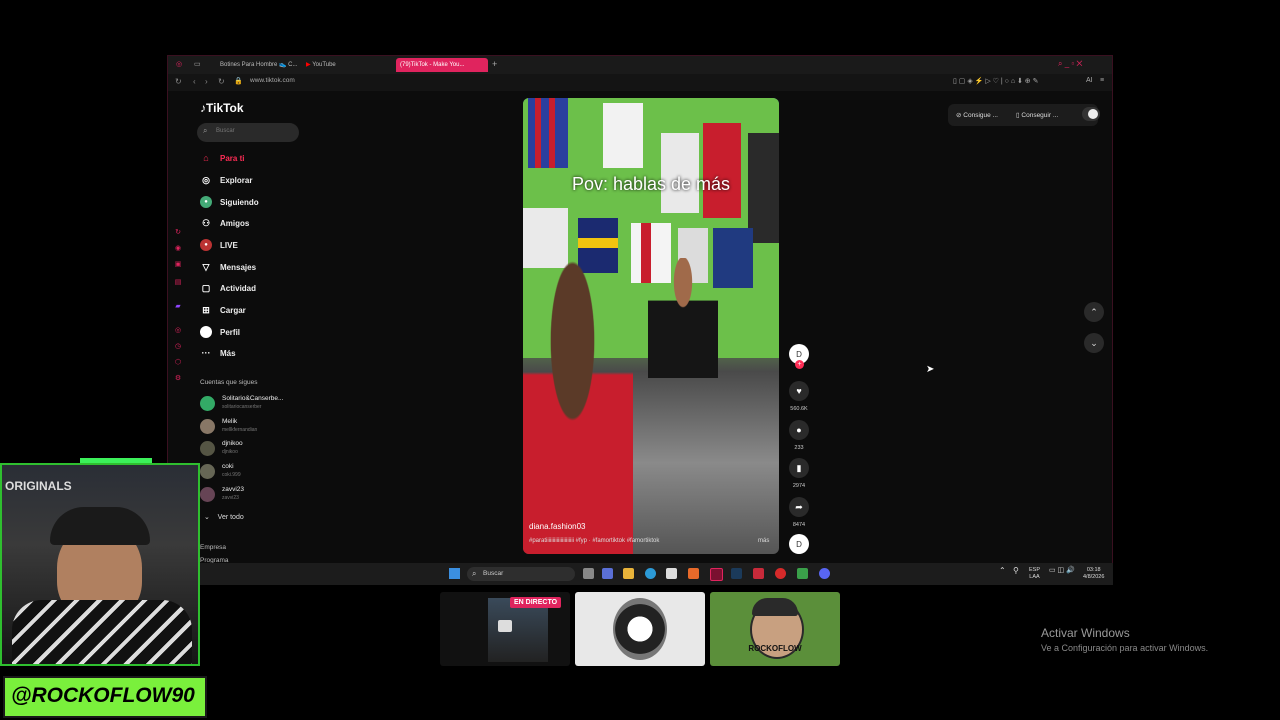 This screenshot has height=720, width=1280. I want to click on next-video-button: ⌄, so click(1094, 343).